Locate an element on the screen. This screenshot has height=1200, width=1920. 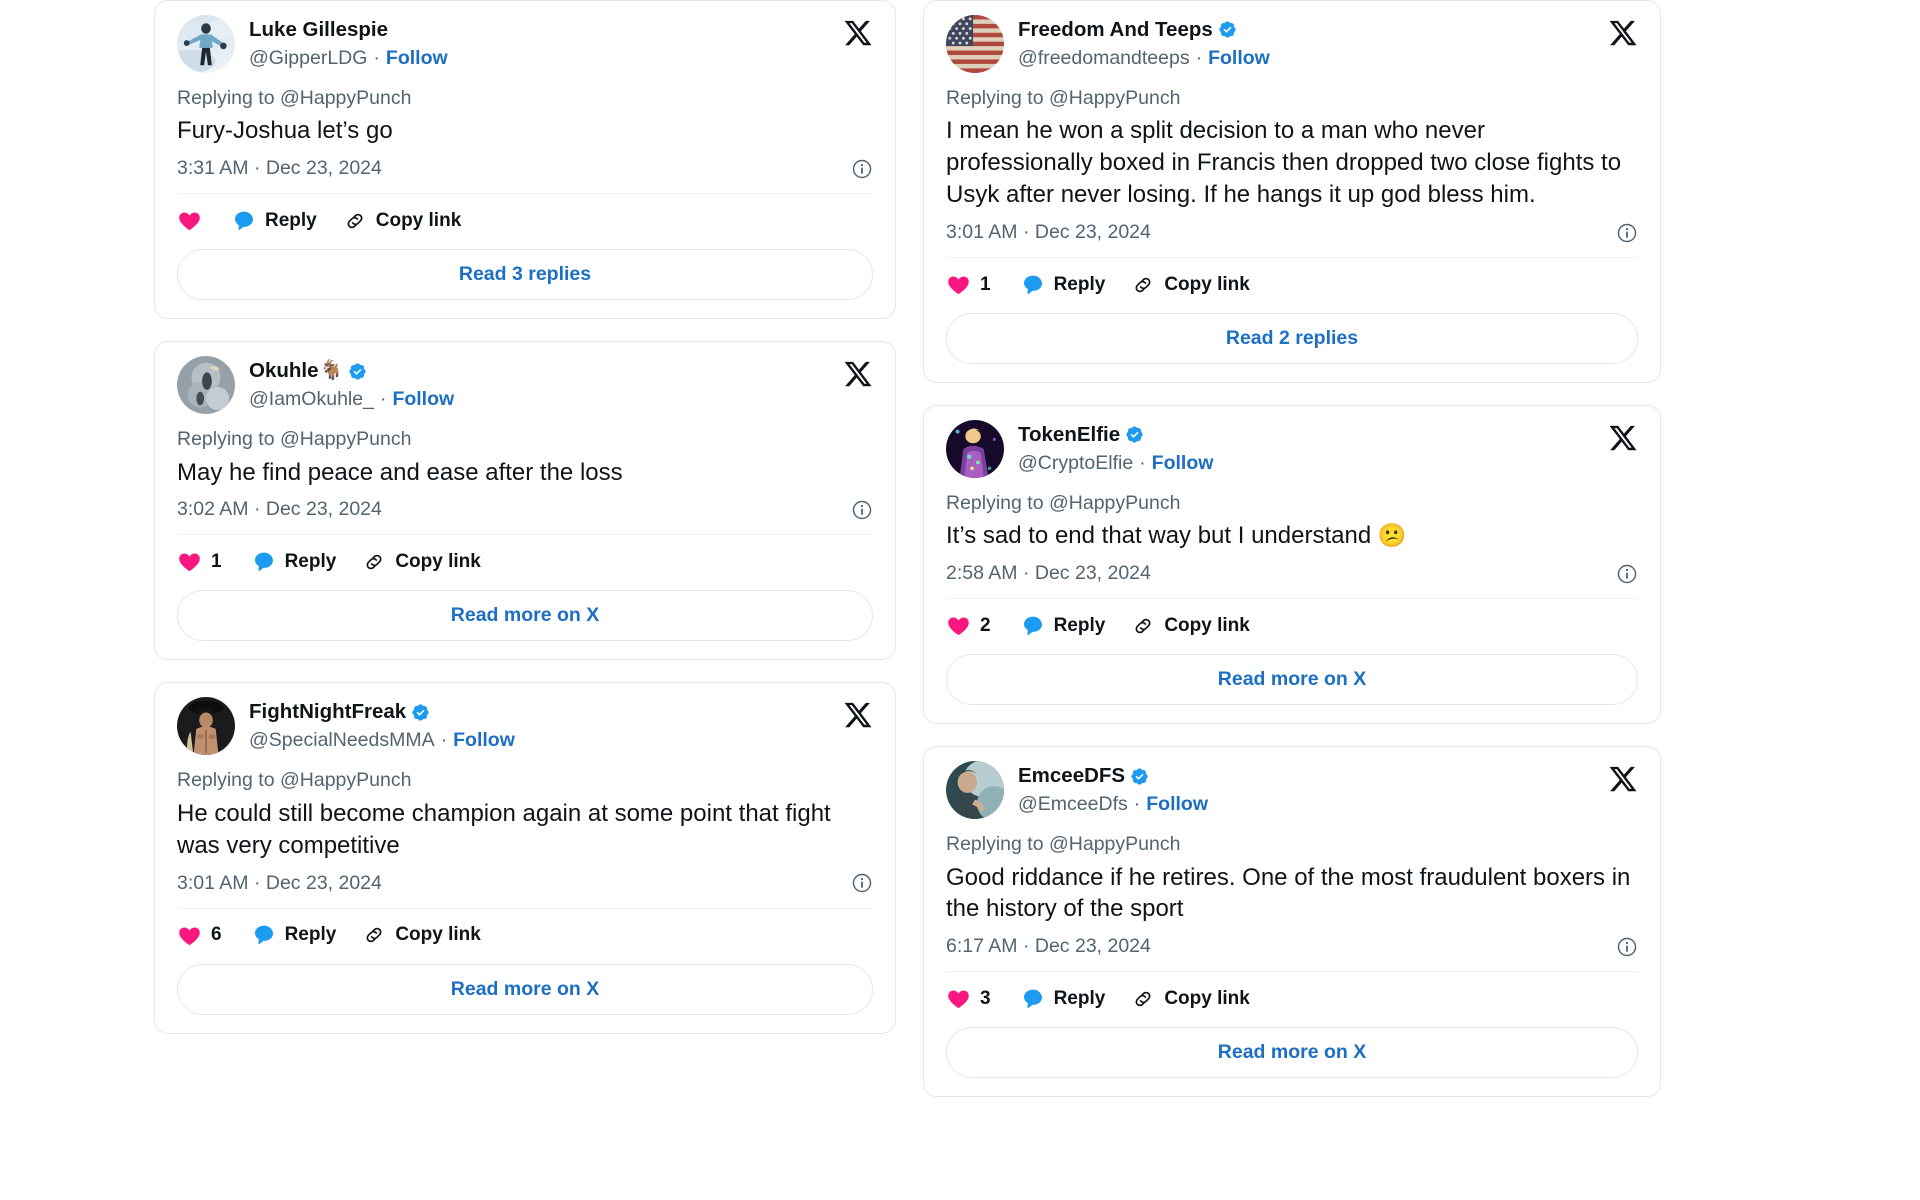
read-more-button: Read 3 replies is located at coordinates (525, 275).